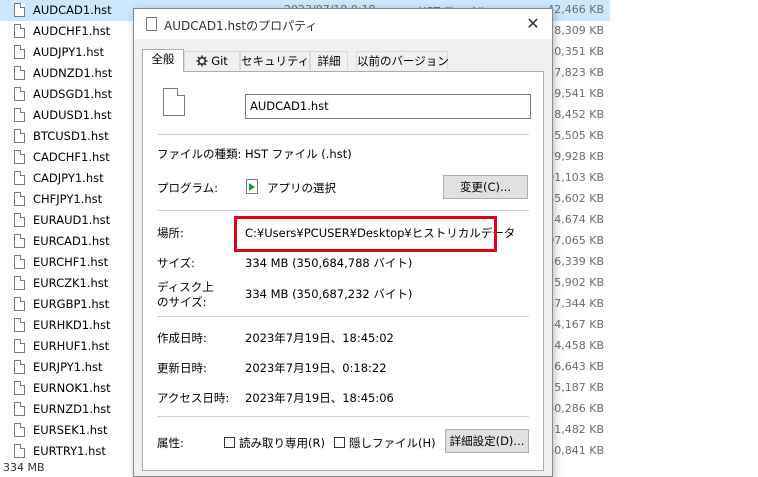 This screenshot has height=477, width=758. Describe the element at coordinates (339, 442) in the screenshot. I see `hidden-checkbox` at that location.